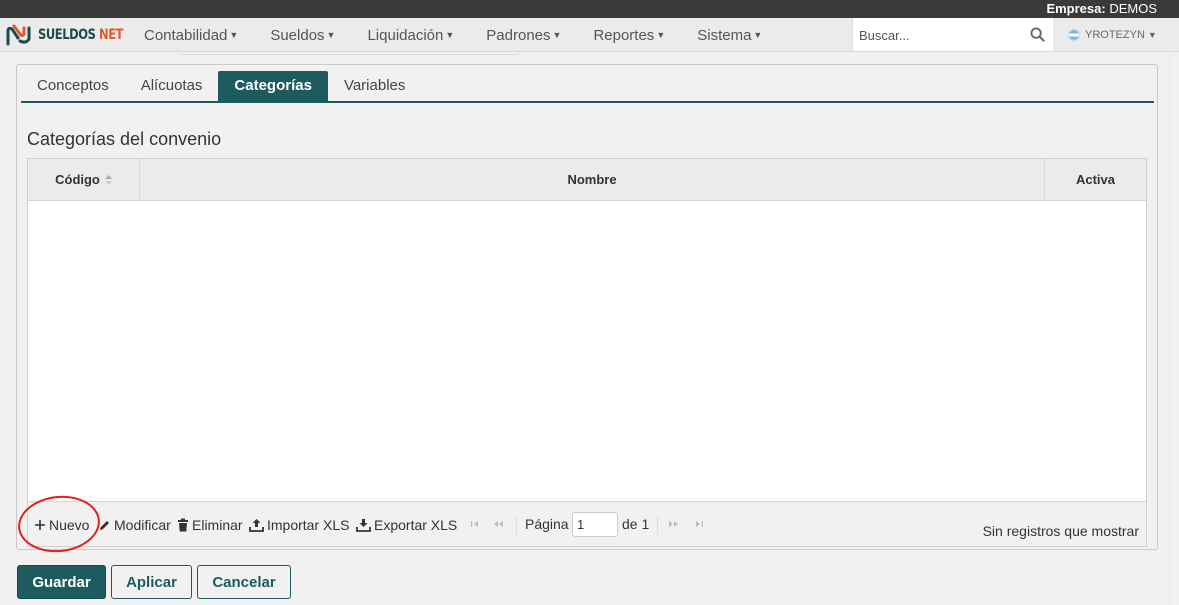  I want to click on page-count: de 1, so click(636, 524).